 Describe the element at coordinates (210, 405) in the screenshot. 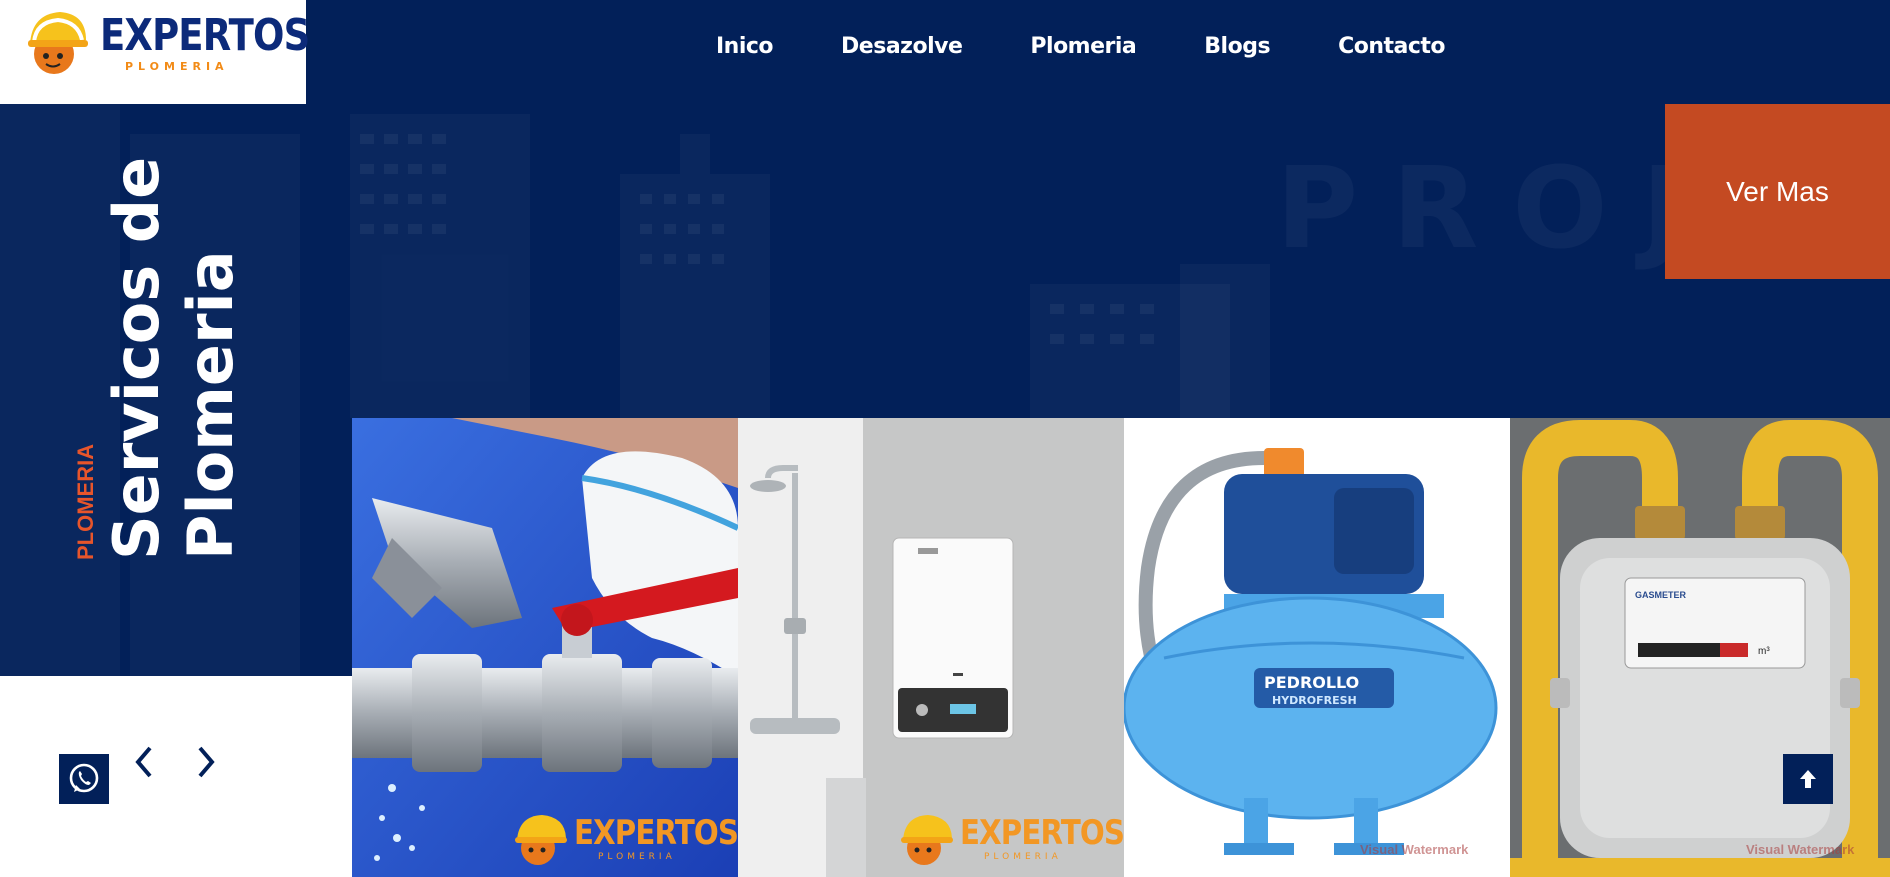

I see `hero-title-line-2: Plomeria` at that location.